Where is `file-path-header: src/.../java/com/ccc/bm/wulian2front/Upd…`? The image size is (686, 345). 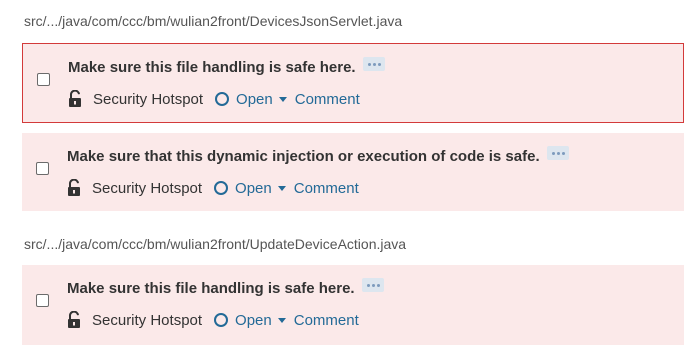 file-path-header: src/.../java/com/ccc/bm/wulian2front/Upd… is located at coordinates (215, 244).